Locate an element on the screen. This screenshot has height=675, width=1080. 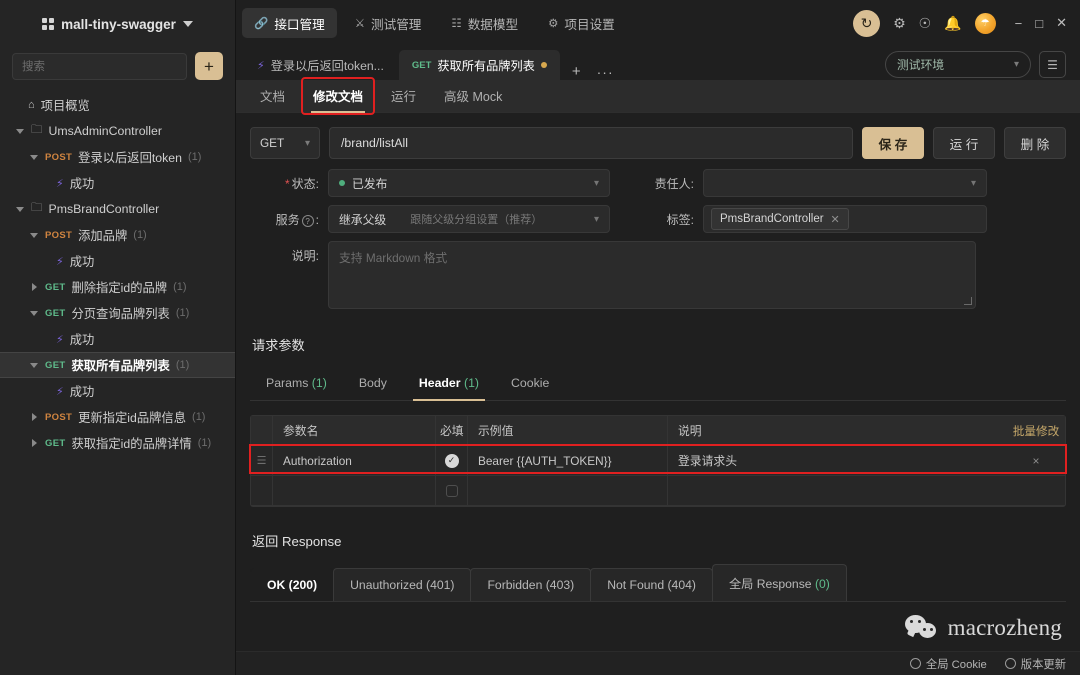
checkbox-unchecked-icon is located at coordinates (451, 490).